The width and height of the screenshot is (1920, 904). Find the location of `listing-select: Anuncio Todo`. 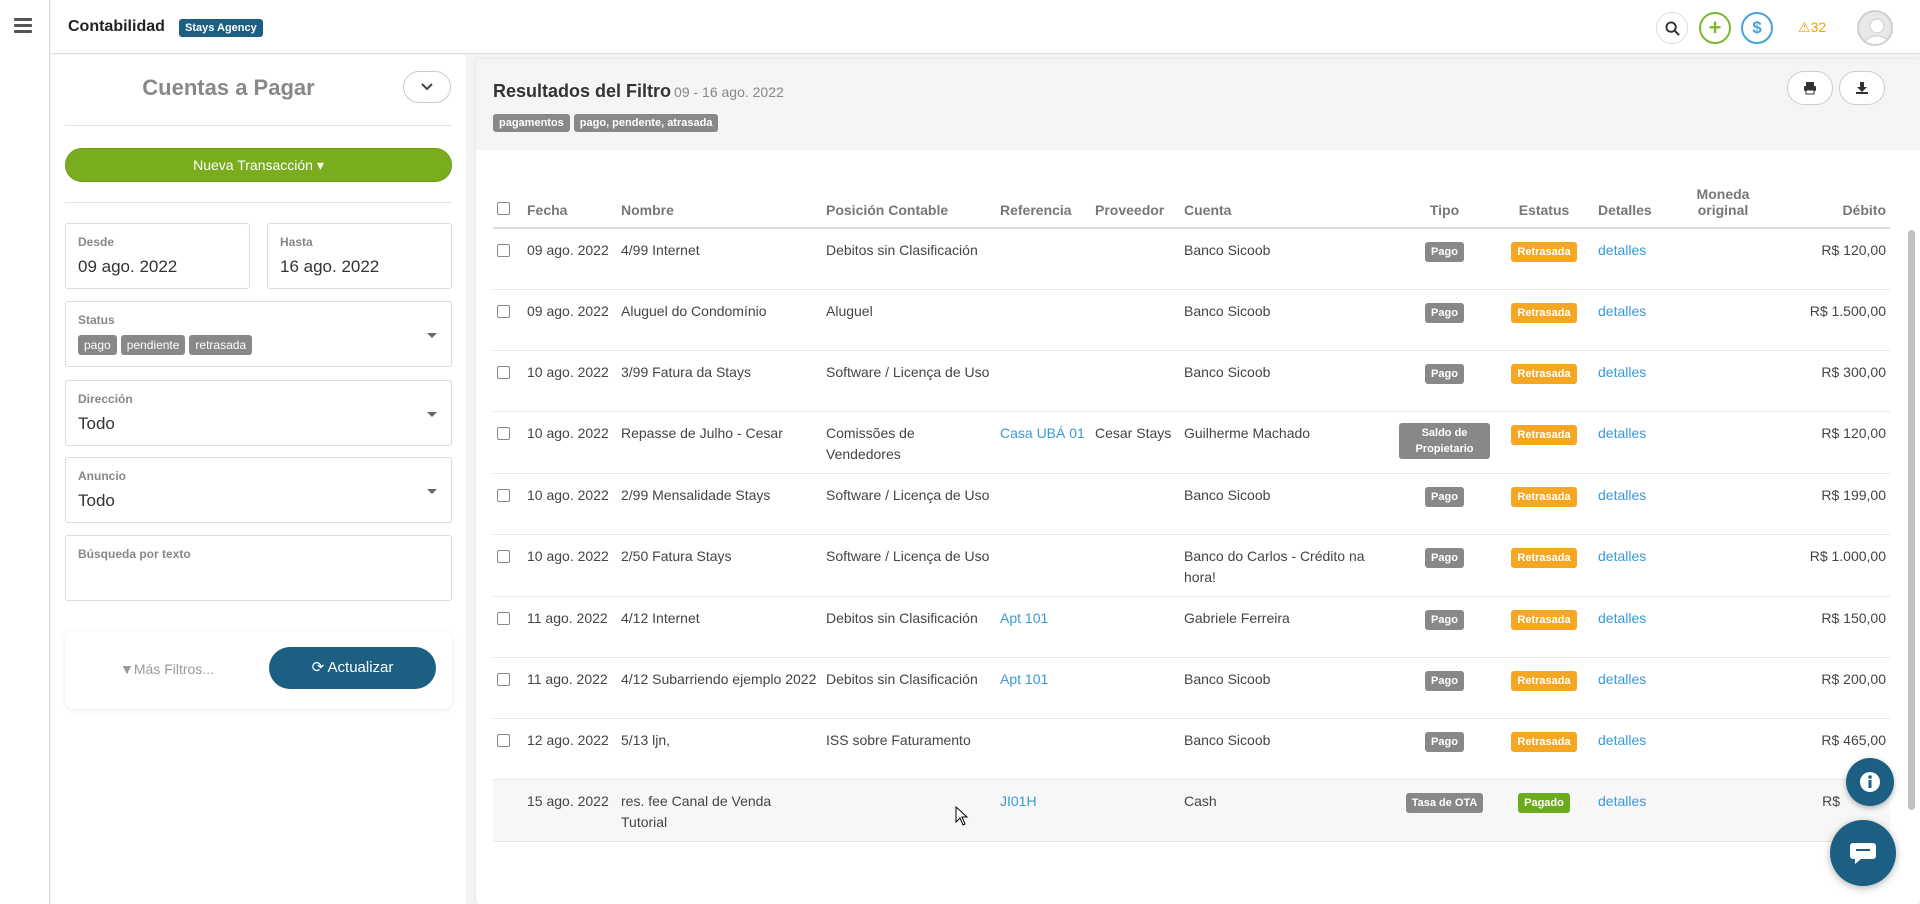

listing-select: Anuncio Todo is located at coordinates (258, 490).